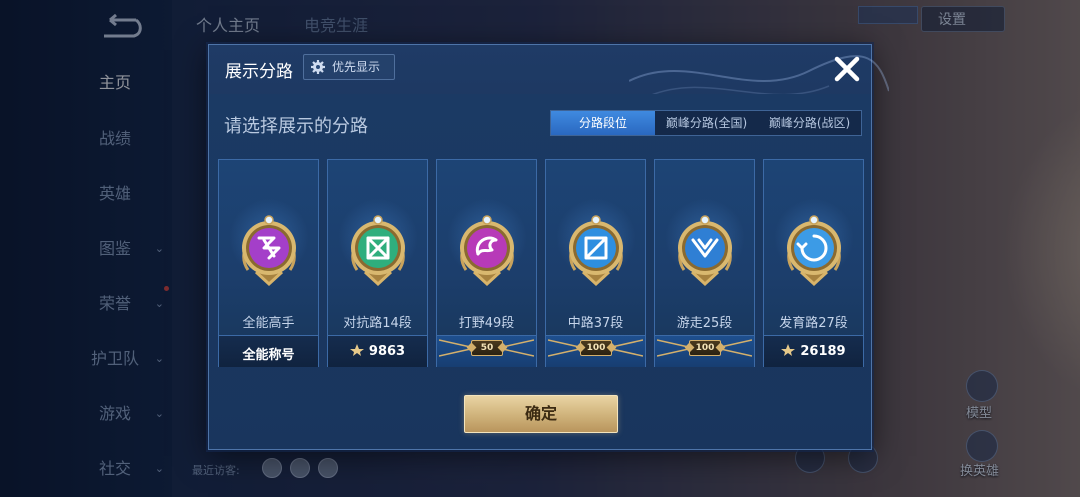 The image size is (1080, 497). I want to click on priority-label: 优先显示, so click(356, 67).